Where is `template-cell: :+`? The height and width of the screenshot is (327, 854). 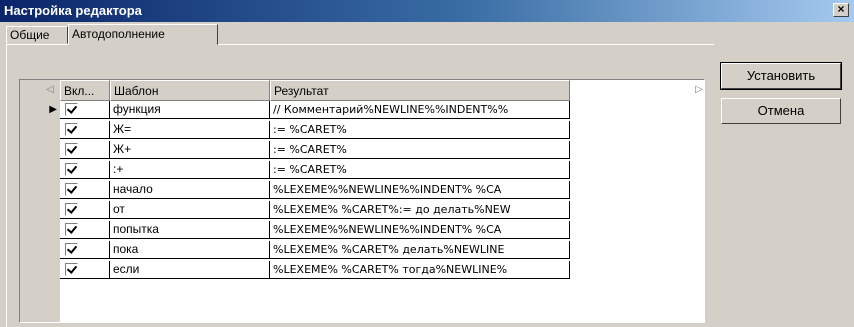
template-cell: :+ is located at coordinates (190, 170).